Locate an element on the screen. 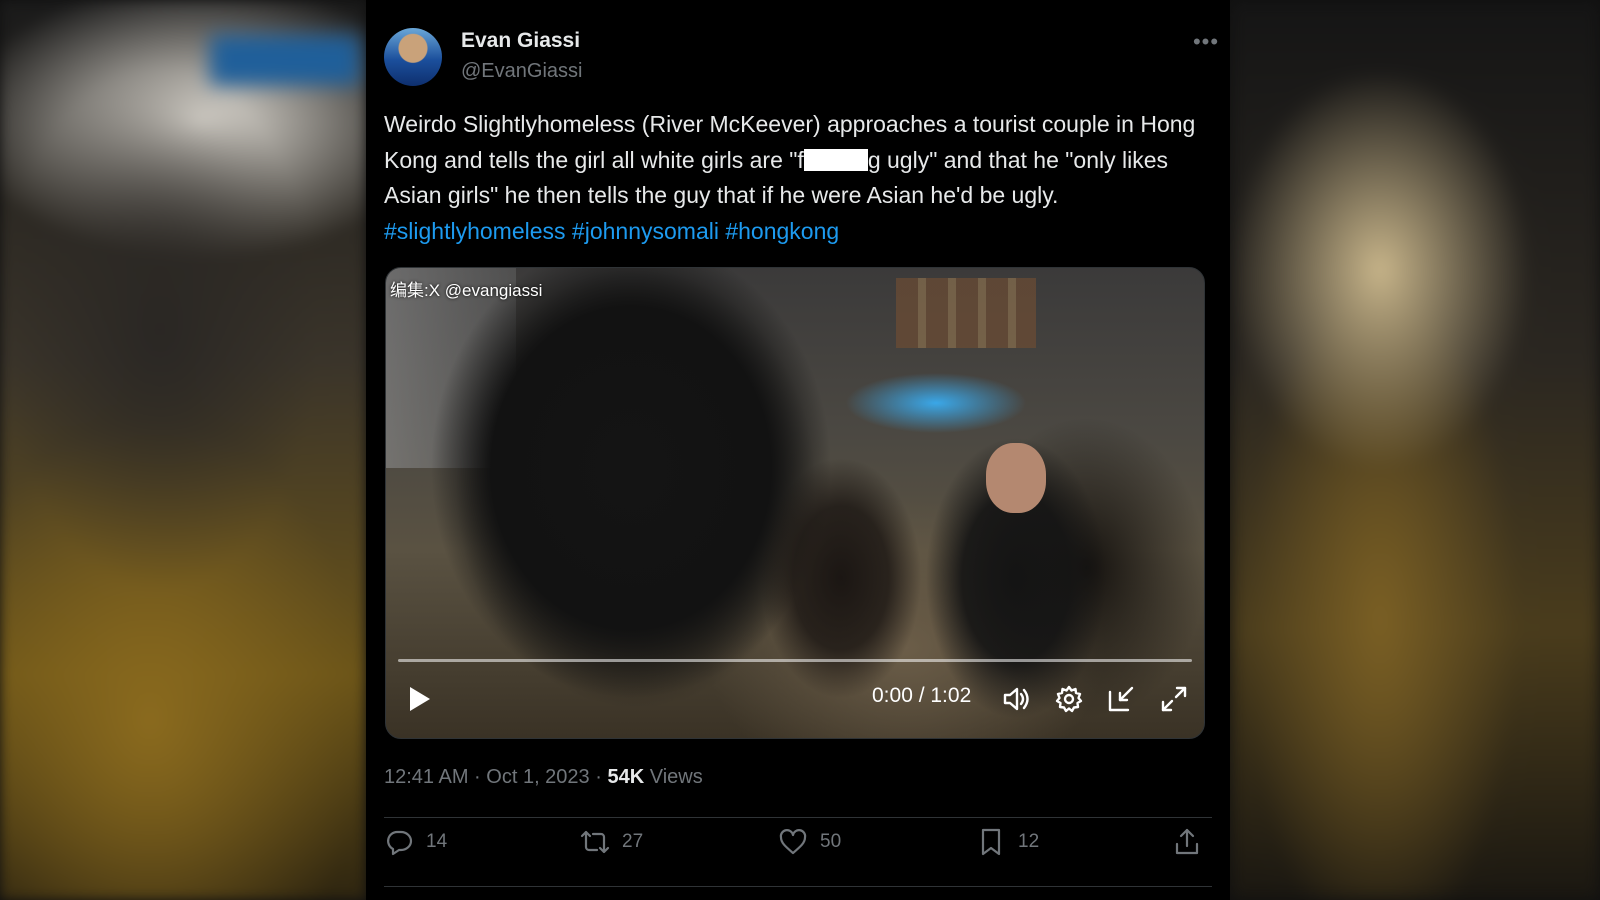  avatar is located at coordinates (413, 57).